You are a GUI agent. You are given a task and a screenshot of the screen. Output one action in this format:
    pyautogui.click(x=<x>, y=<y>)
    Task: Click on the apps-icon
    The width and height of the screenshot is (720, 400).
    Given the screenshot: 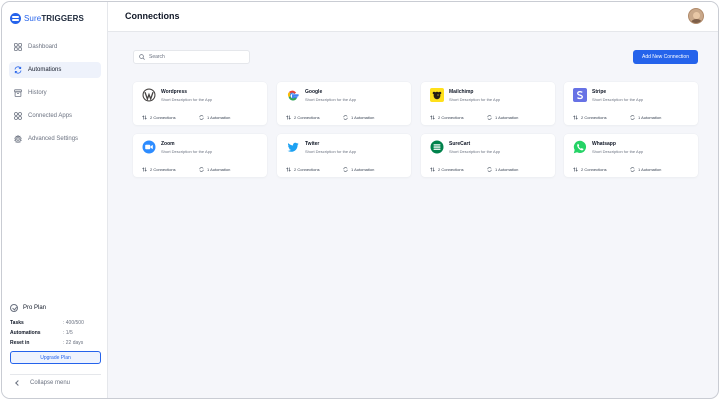 What is the action you would take?
    pyautogui.click(x=18, y=116)
    